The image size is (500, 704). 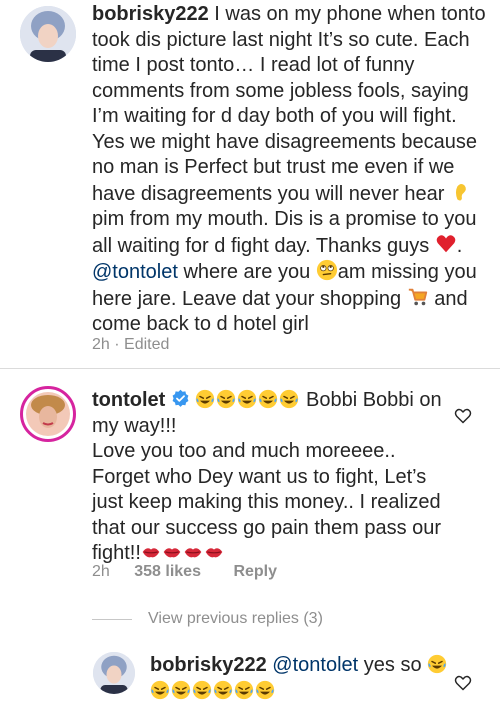 I want to click on comment-username: tontolet, so click(x=128, y=400).